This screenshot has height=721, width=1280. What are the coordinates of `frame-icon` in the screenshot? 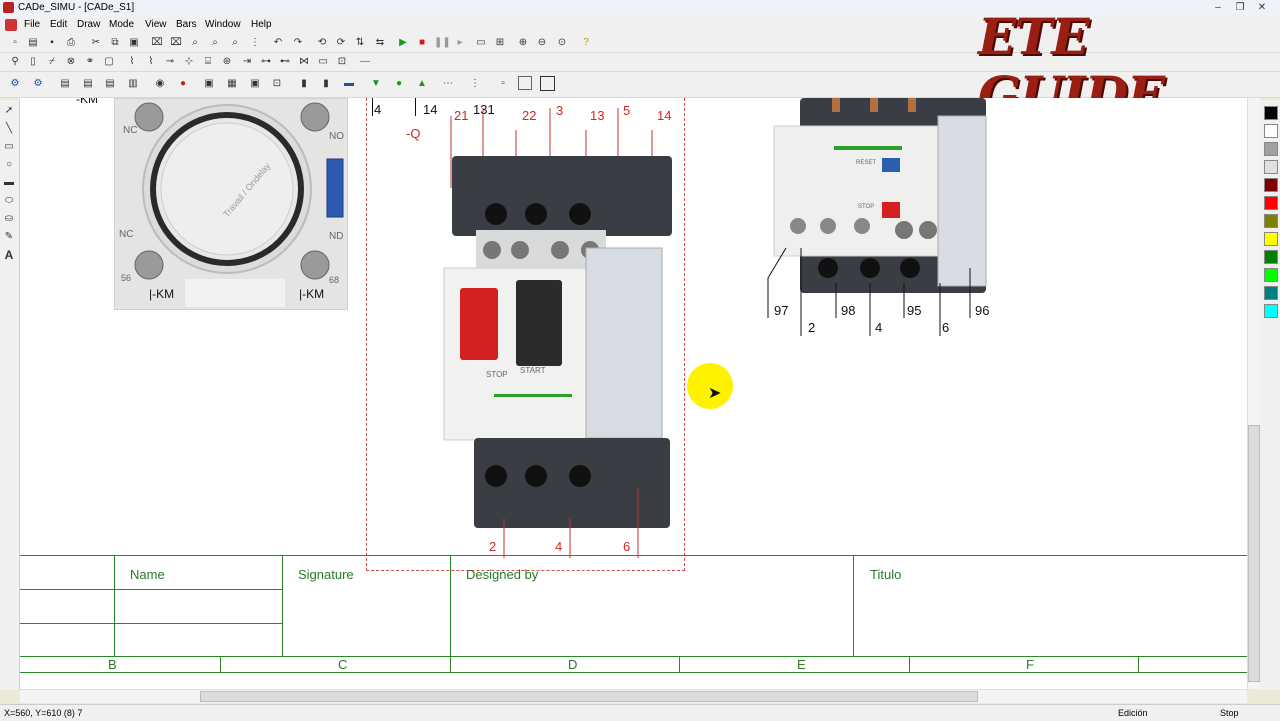 It's located at (547, 83).